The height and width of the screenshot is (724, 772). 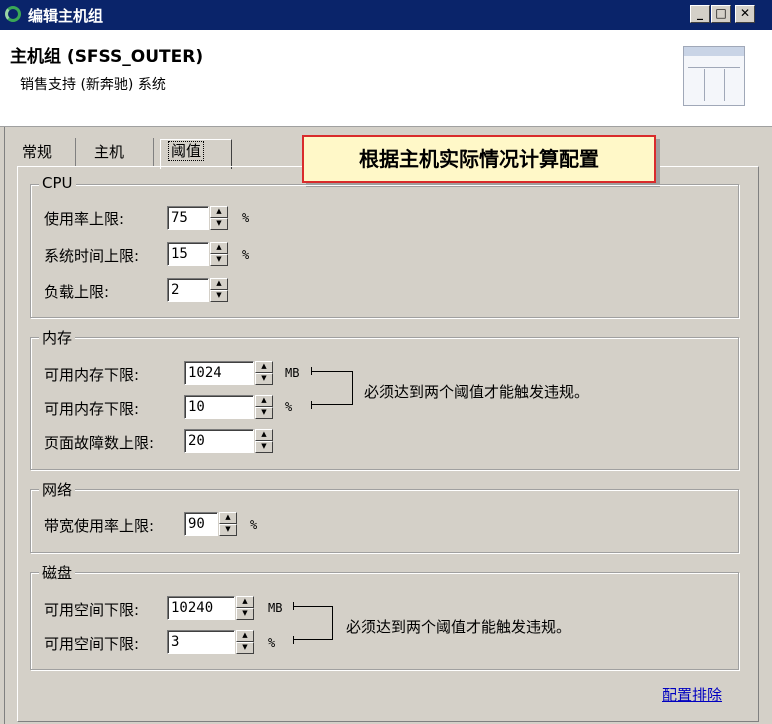 I want to click on disk-space-mb-label: 可用空间下限:, so click(x=92, y=610).